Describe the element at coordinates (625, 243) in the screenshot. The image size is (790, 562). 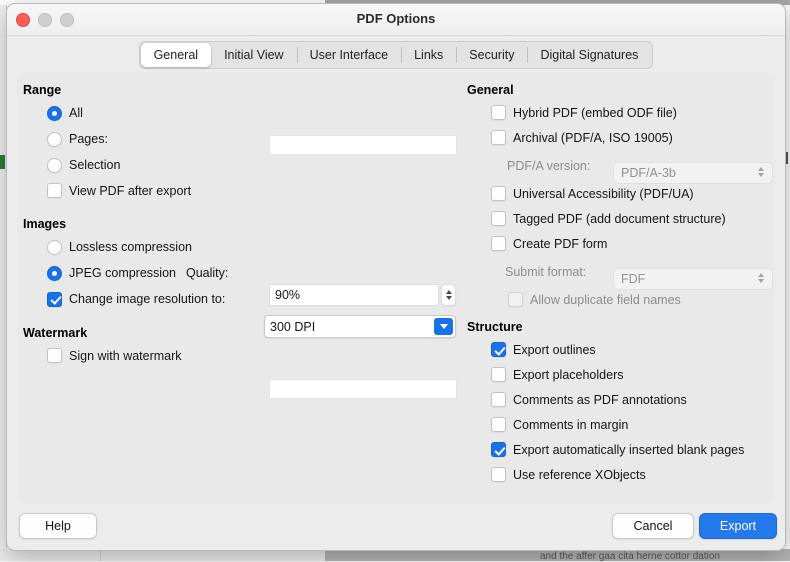
I see `create-pdf-form-row: Create PDF form` at that location.